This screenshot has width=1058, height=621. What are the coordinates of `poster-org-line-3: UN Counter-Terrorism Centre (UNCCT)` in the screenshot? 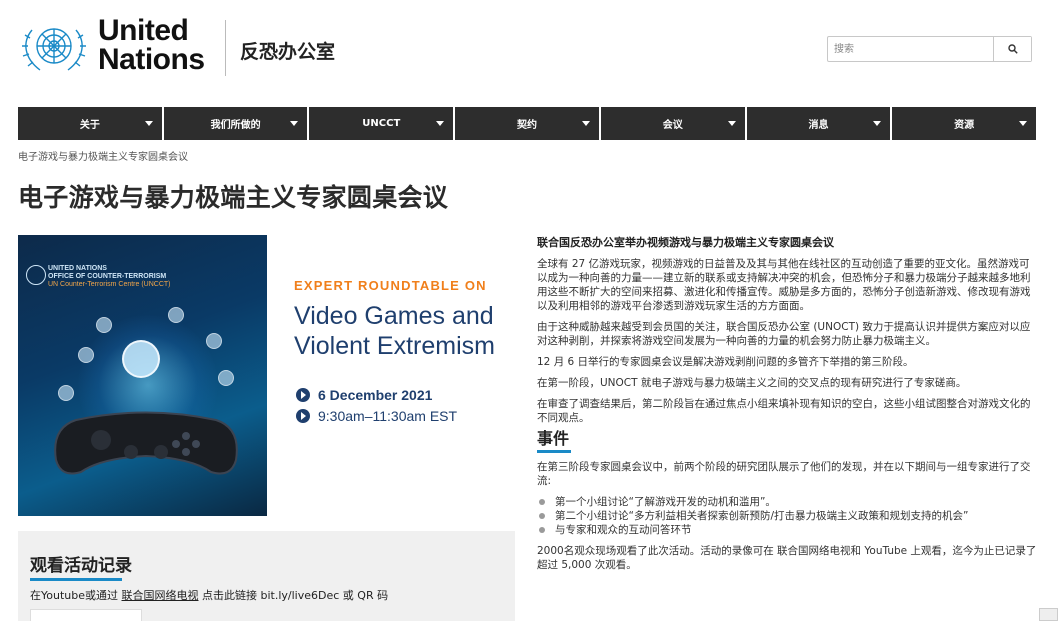 It's located at (109, 284).